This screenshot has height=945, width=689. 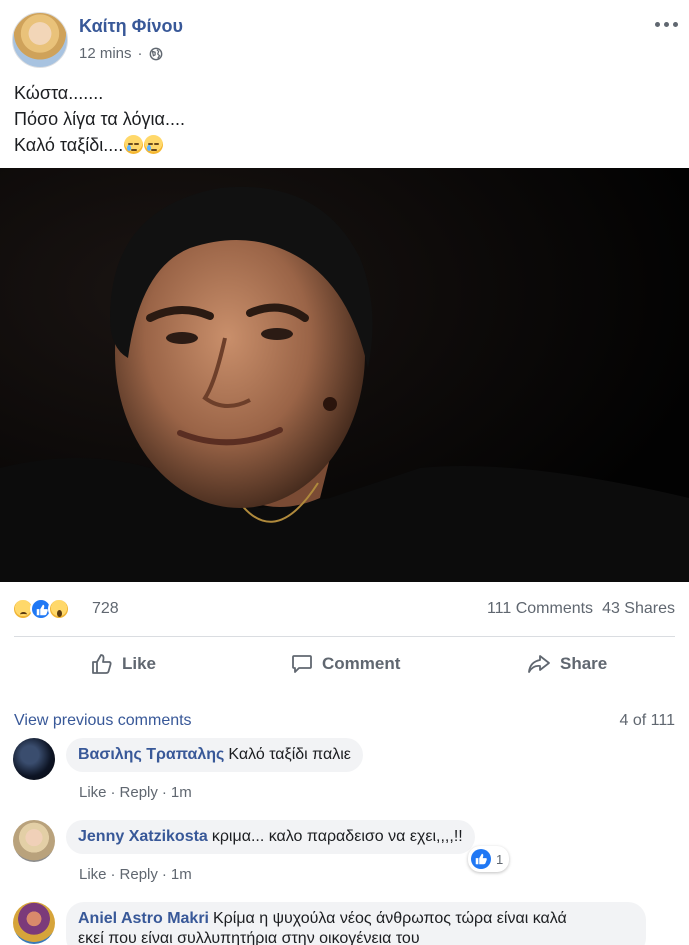 I want to click on post-meta: 12 mins ·, so click(x=121, y=53).